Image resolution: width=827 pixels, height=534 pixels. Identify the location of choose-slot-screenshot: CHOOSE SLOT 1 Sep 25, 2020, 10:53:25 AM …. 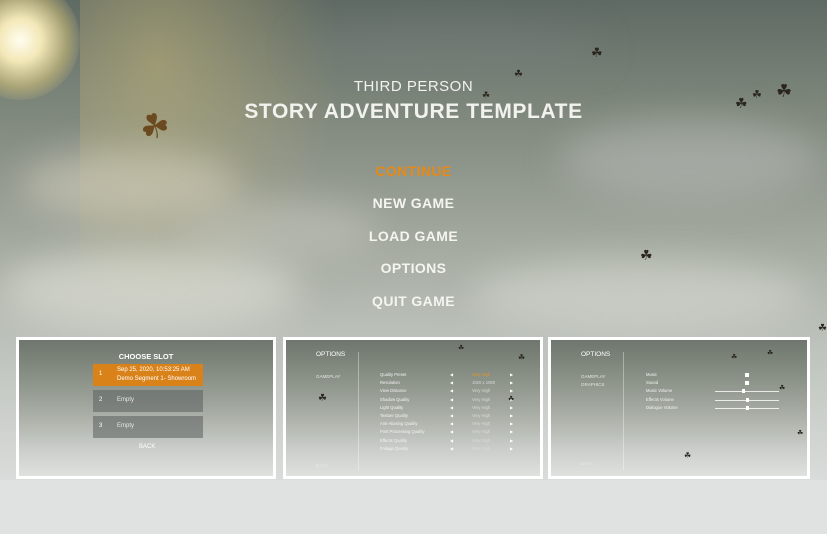
(146, 408).